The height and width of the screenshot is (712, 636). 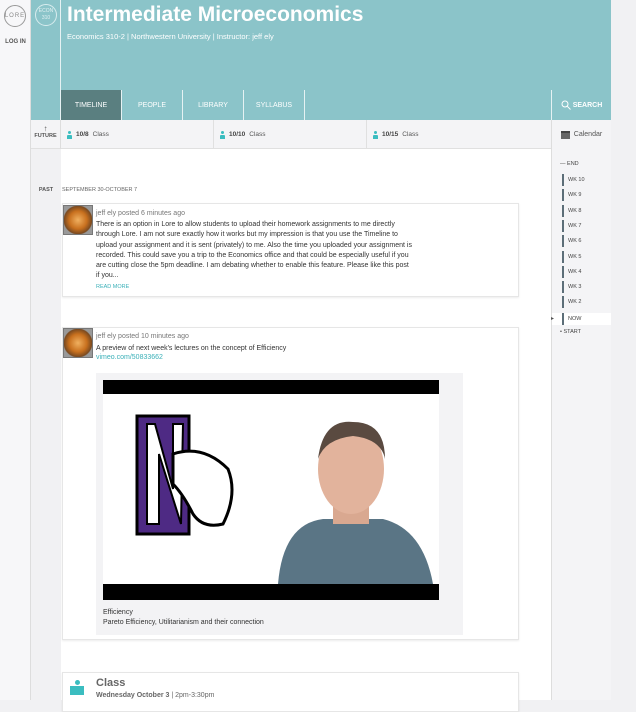 I want to click on week-item: WK 9, so click(x=571, y=195).